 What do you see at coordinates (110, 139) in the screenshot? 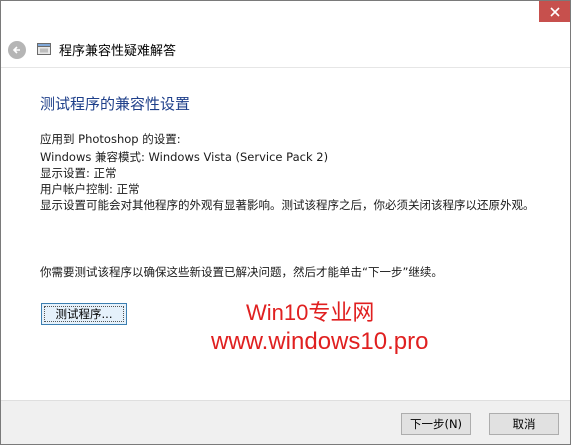
I see `applied-to-label: 应用到 Photoshop 的设置:` at bounding box center [110, 139].